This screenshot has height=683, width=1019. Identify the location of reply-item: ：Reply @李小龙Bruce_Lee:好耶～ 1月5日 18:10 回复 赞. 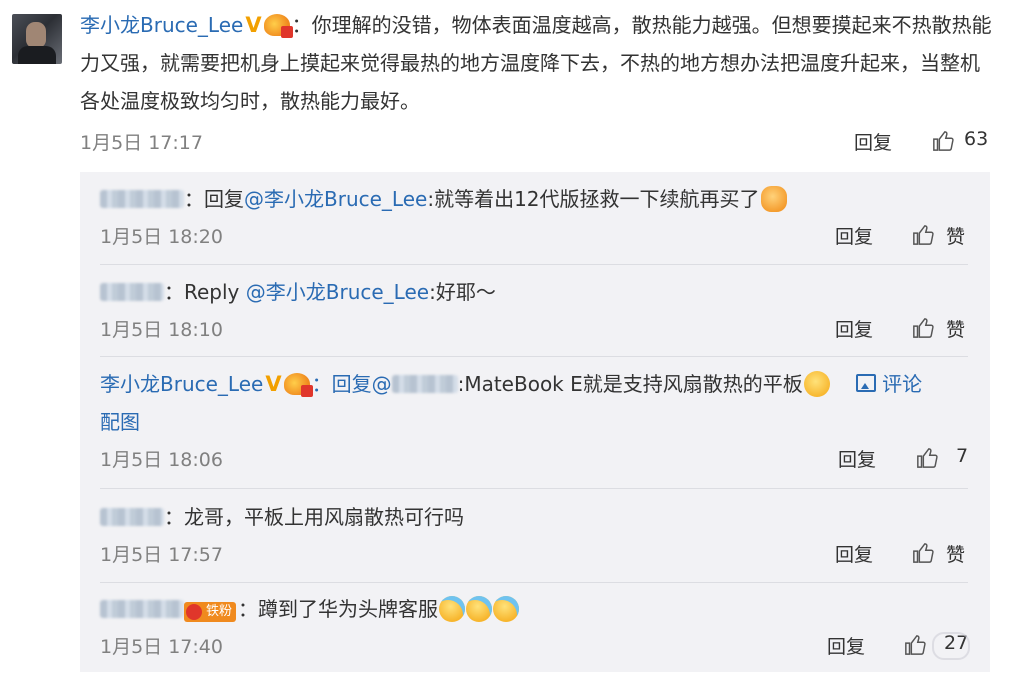
(534, 309).